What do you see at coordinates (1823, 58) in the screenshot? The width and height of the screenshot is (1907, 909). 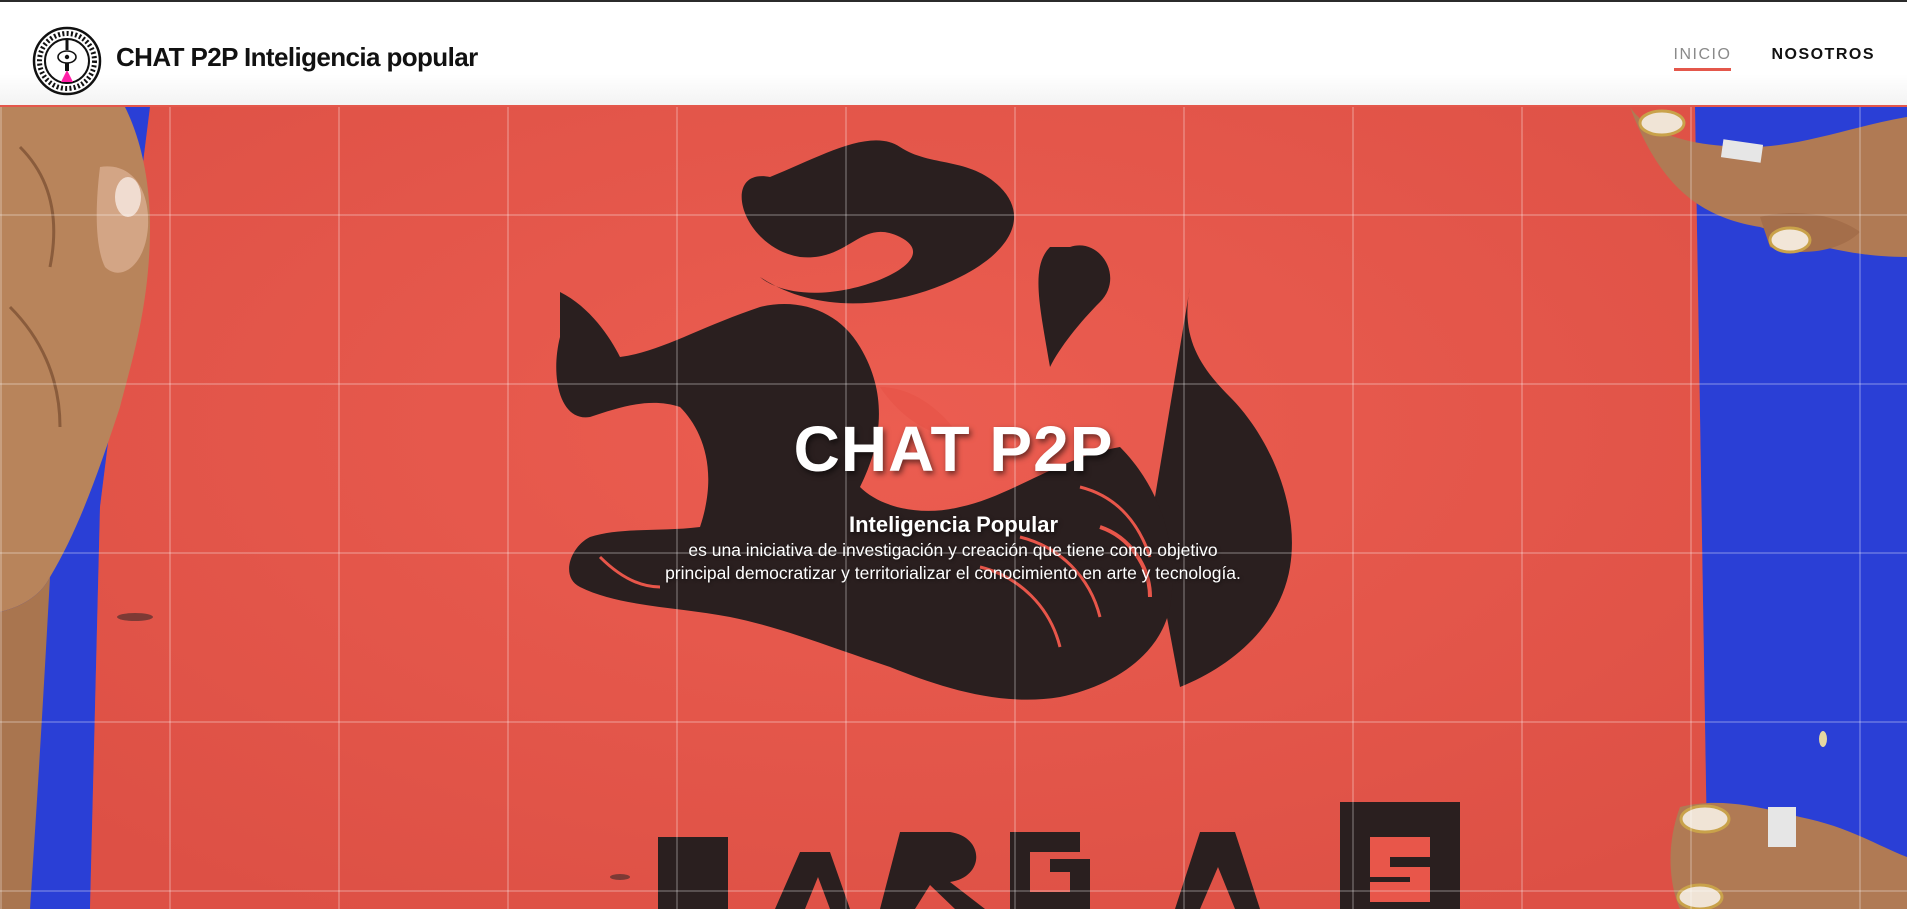 I see `nav-link-nosotros: NOSOTROS` at bounding box center [1823, 58].